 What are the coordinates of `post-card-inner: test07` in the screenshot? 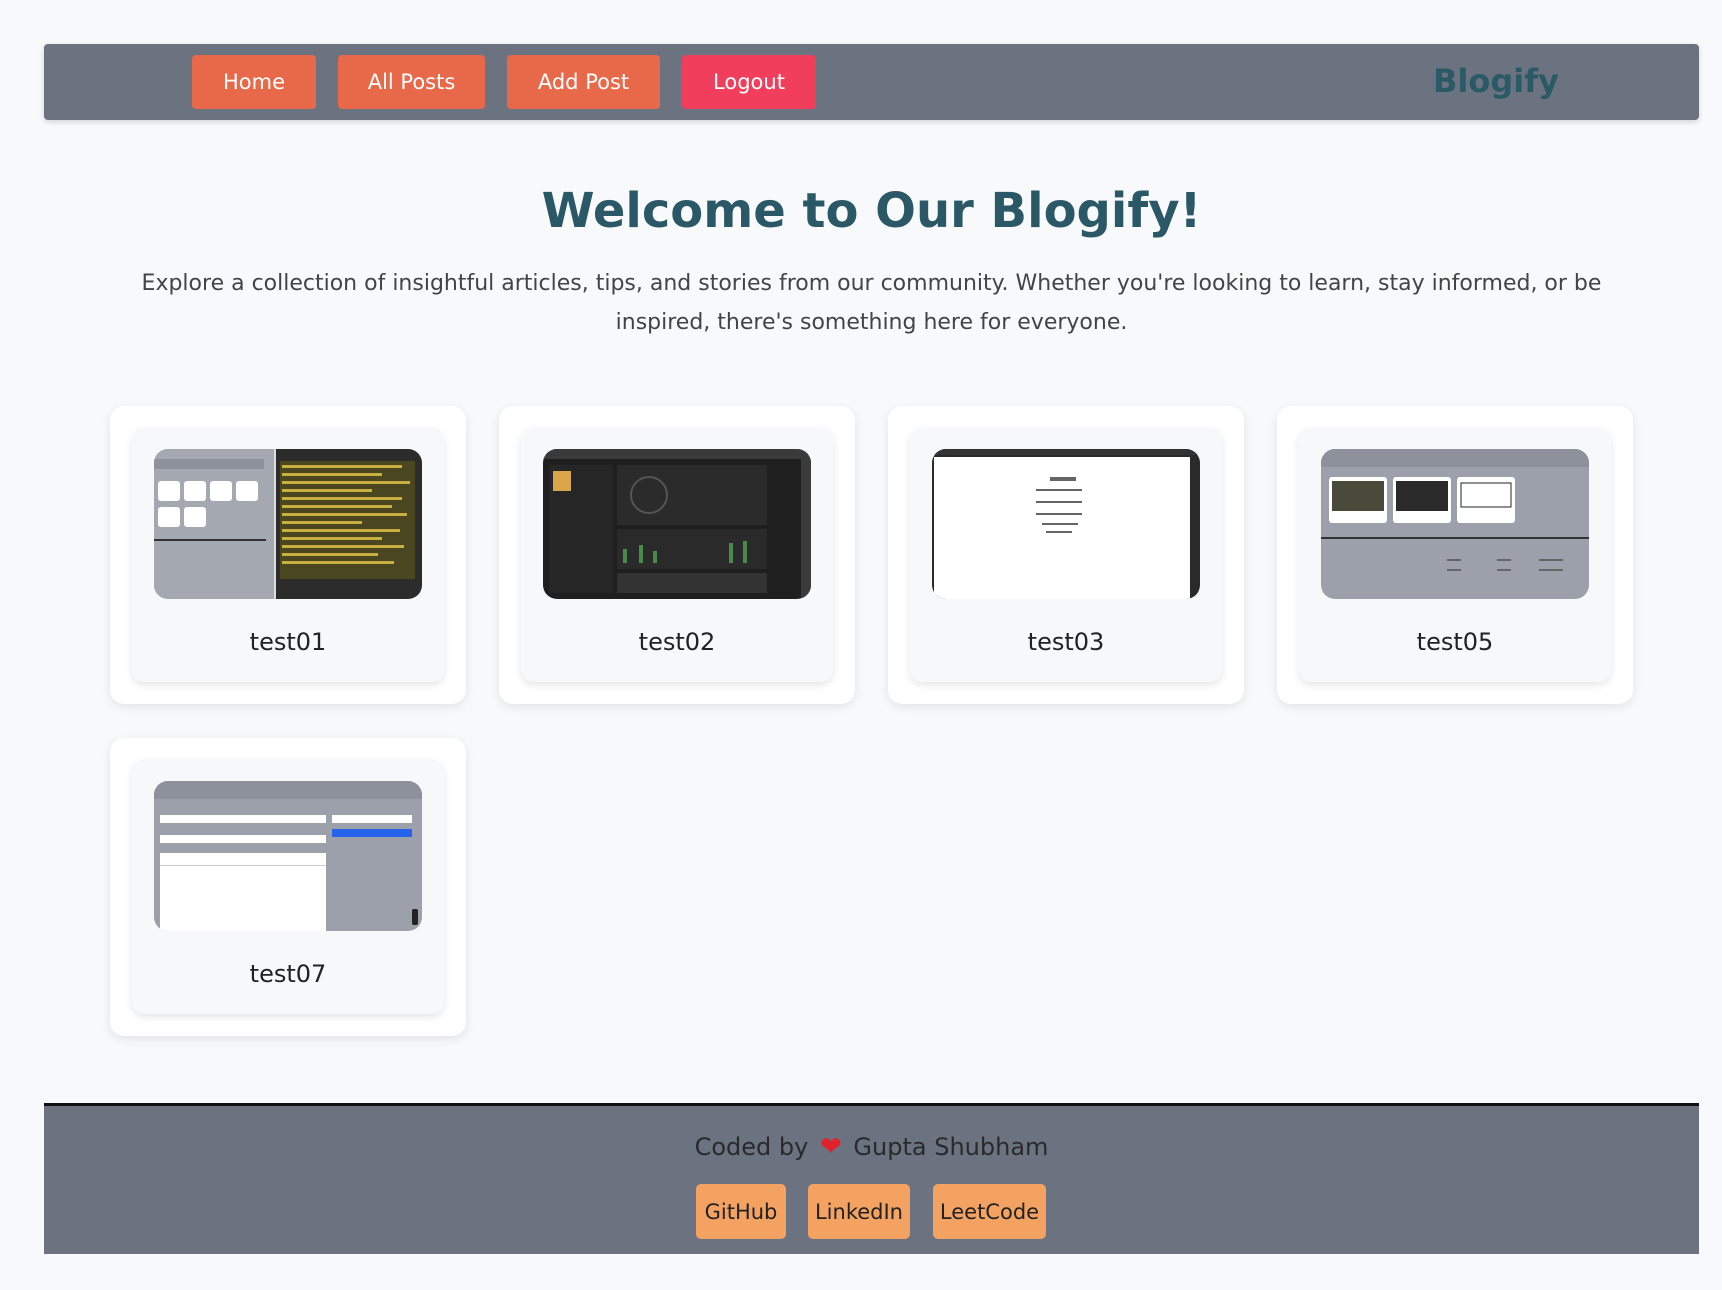 It's located at (288, 887).